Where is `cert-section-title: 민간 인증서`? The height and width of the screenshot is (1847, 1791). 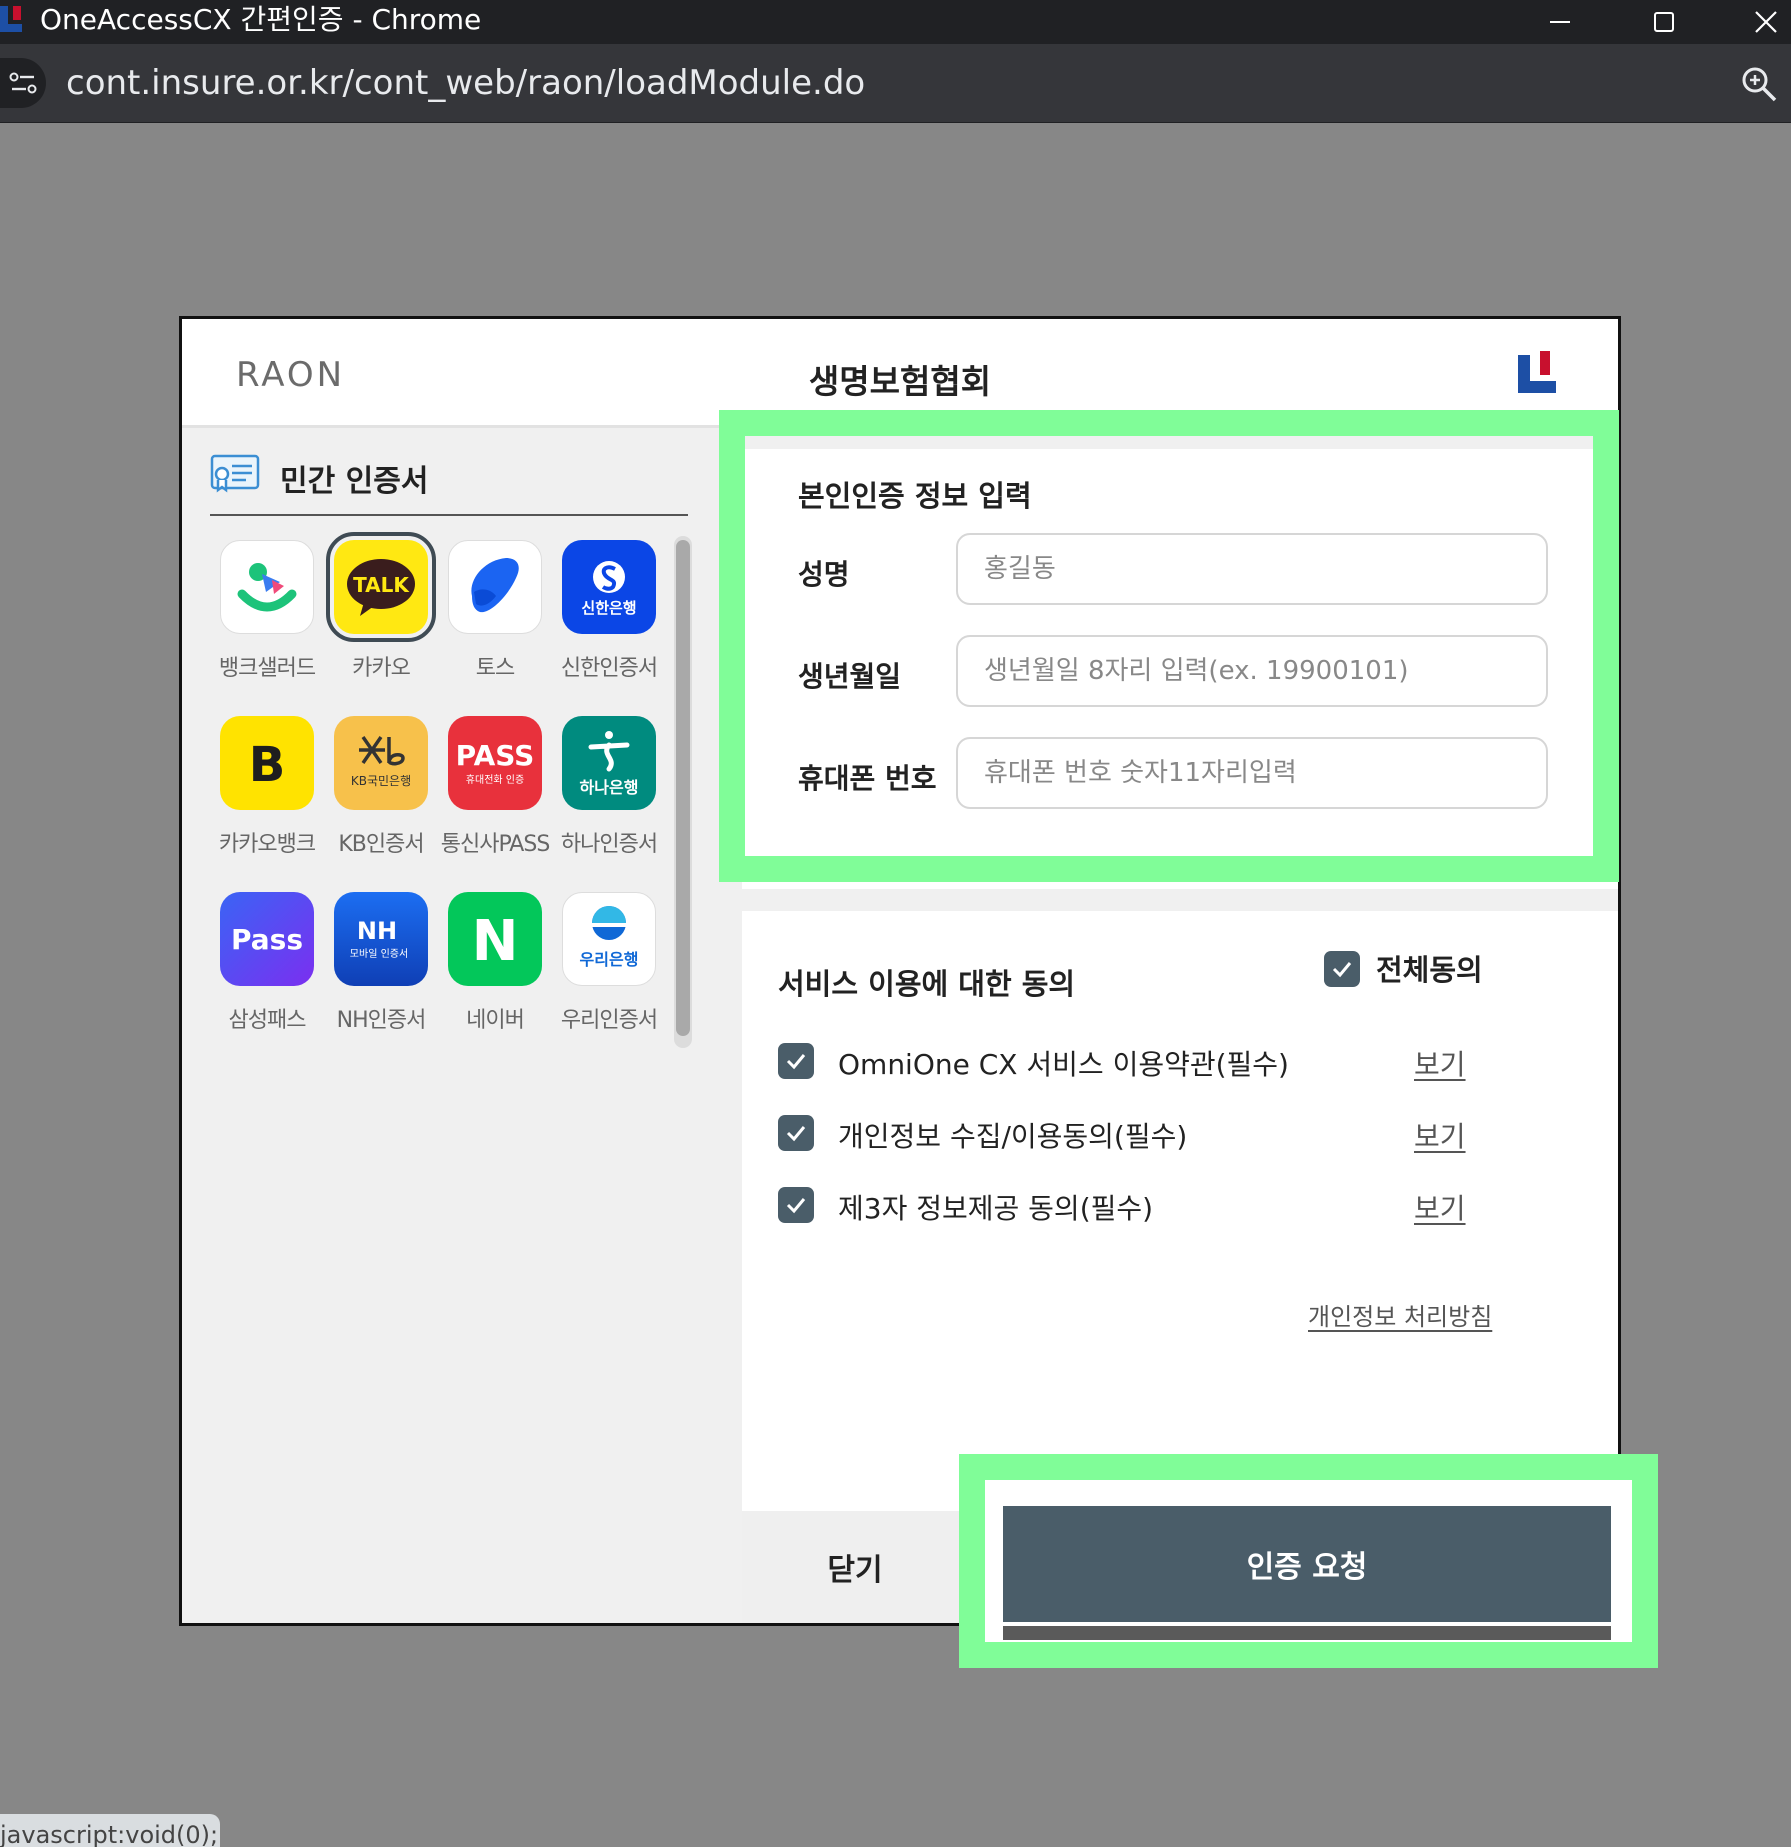
cert-section-title: 민간 인증서 is located at coordinates (354, 481).